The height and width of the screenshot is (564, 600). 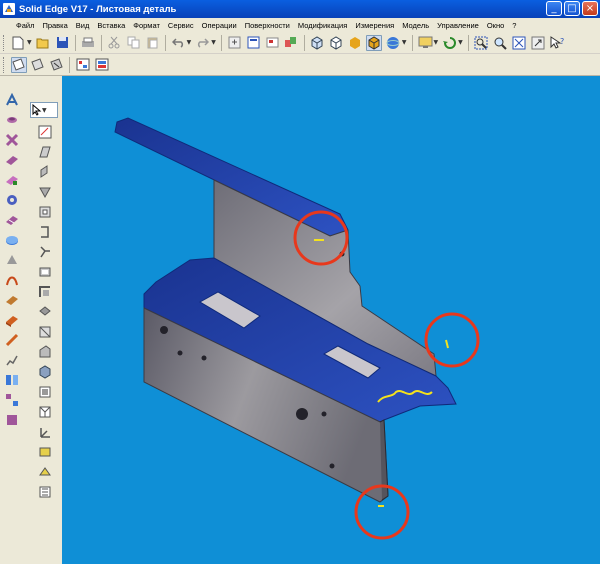 I want to click on insert-icon, so click(x=234, y=43).